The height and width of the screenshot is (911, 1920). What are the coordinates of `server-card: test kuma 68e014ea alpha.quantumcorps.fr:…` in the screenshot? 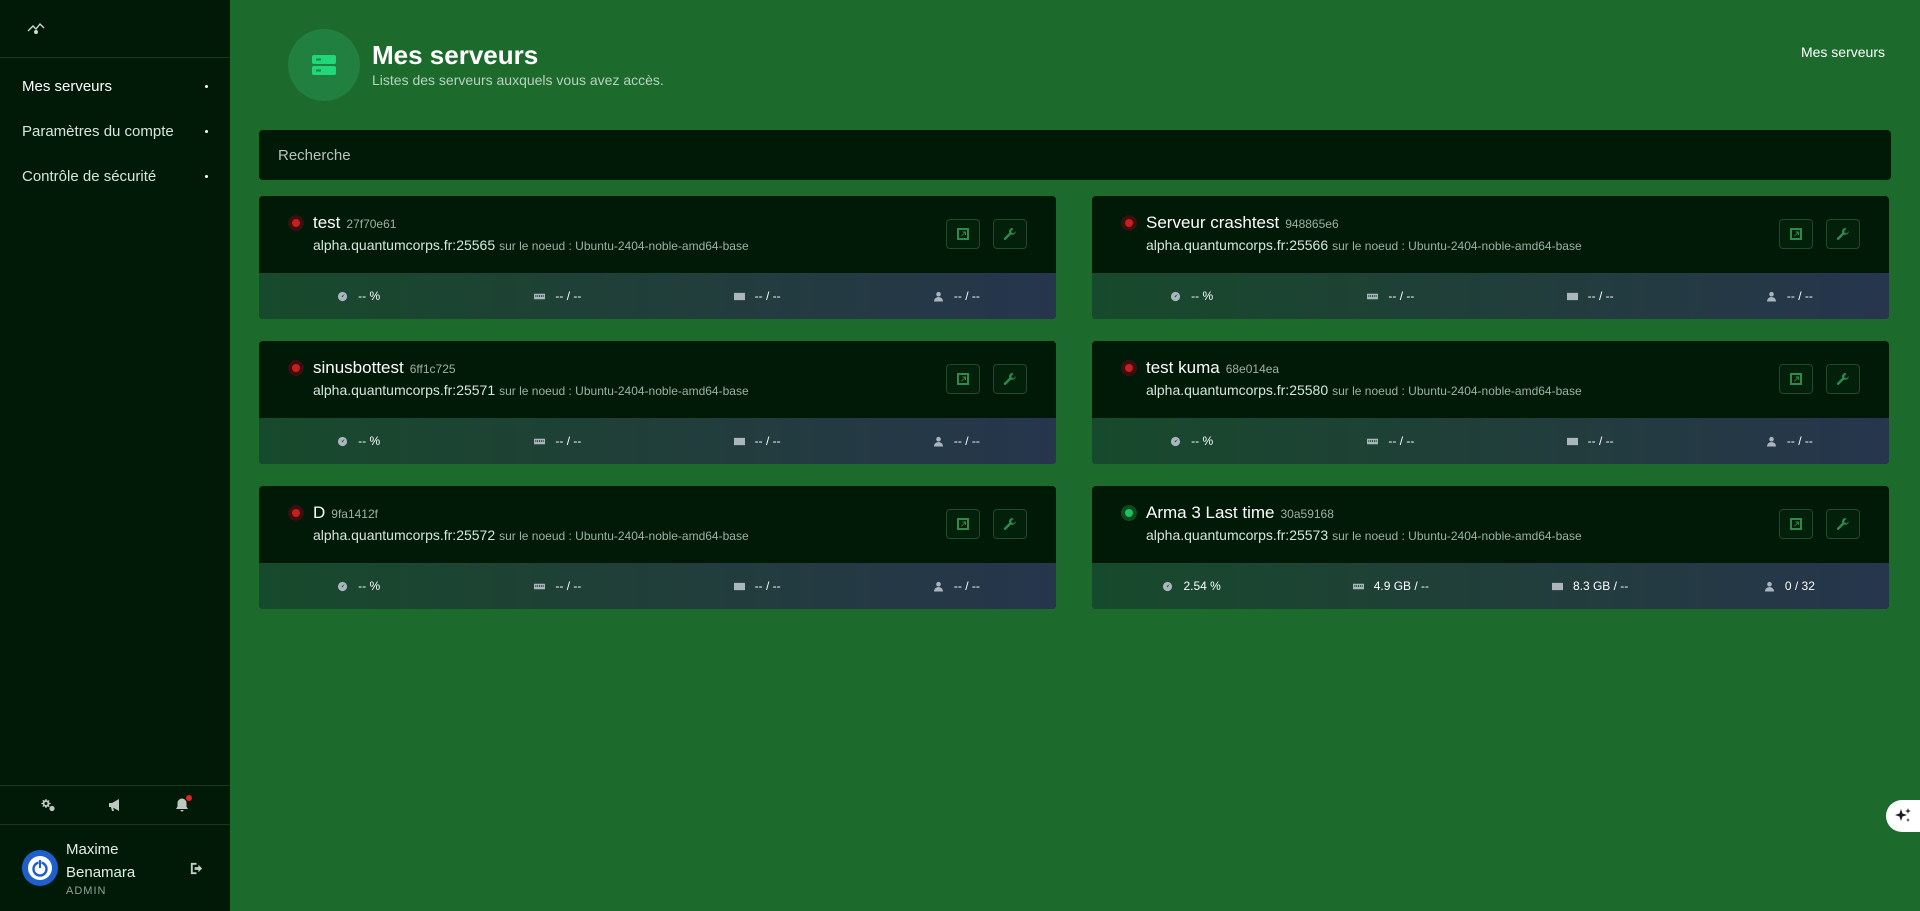 It's located at (1490, 402).